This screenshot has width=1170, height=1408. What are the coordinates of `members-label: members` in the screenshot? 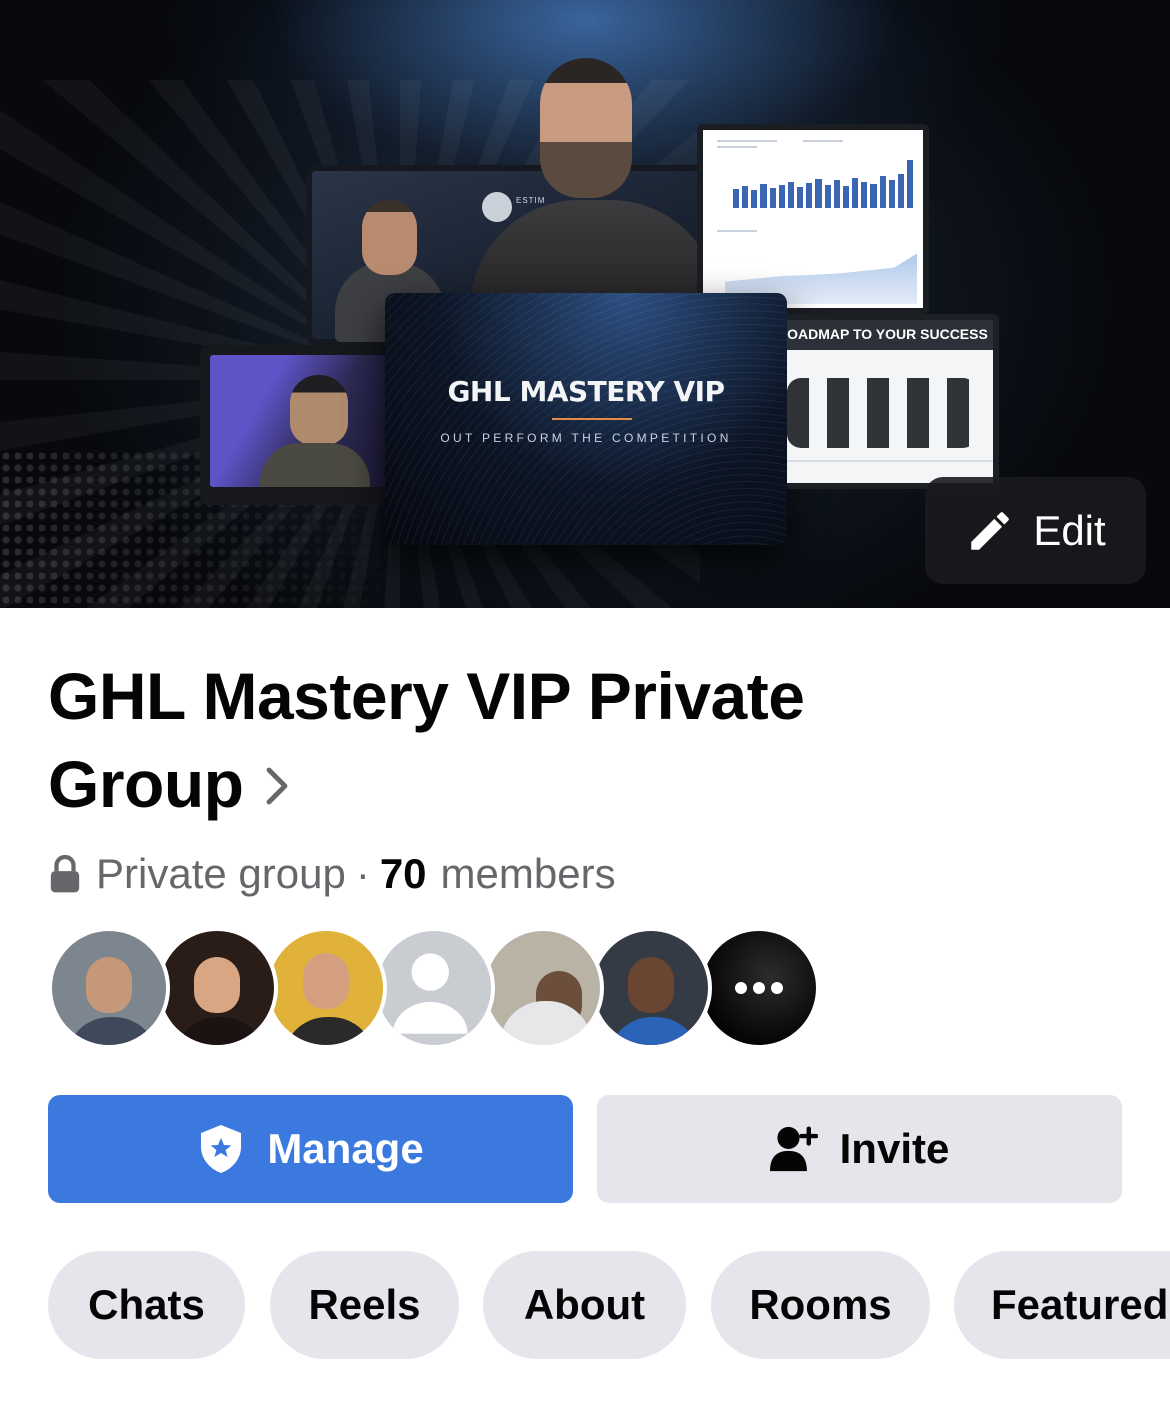 It's located at (528, 874).